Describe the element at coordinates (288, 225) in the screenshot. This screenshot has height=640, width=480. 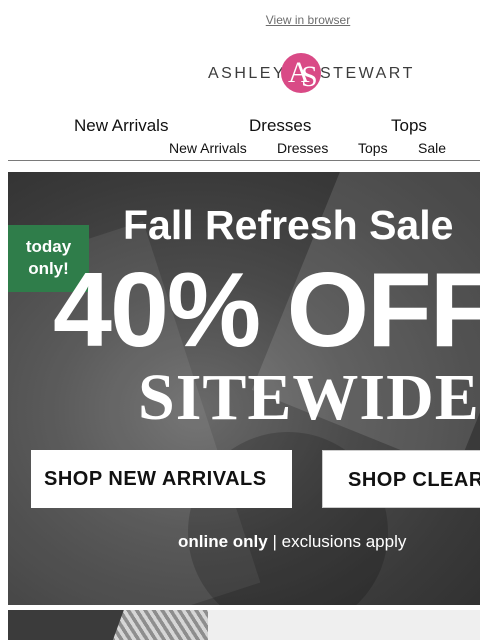
I see `hero-headline: Fall Refresh Sale` at that location.